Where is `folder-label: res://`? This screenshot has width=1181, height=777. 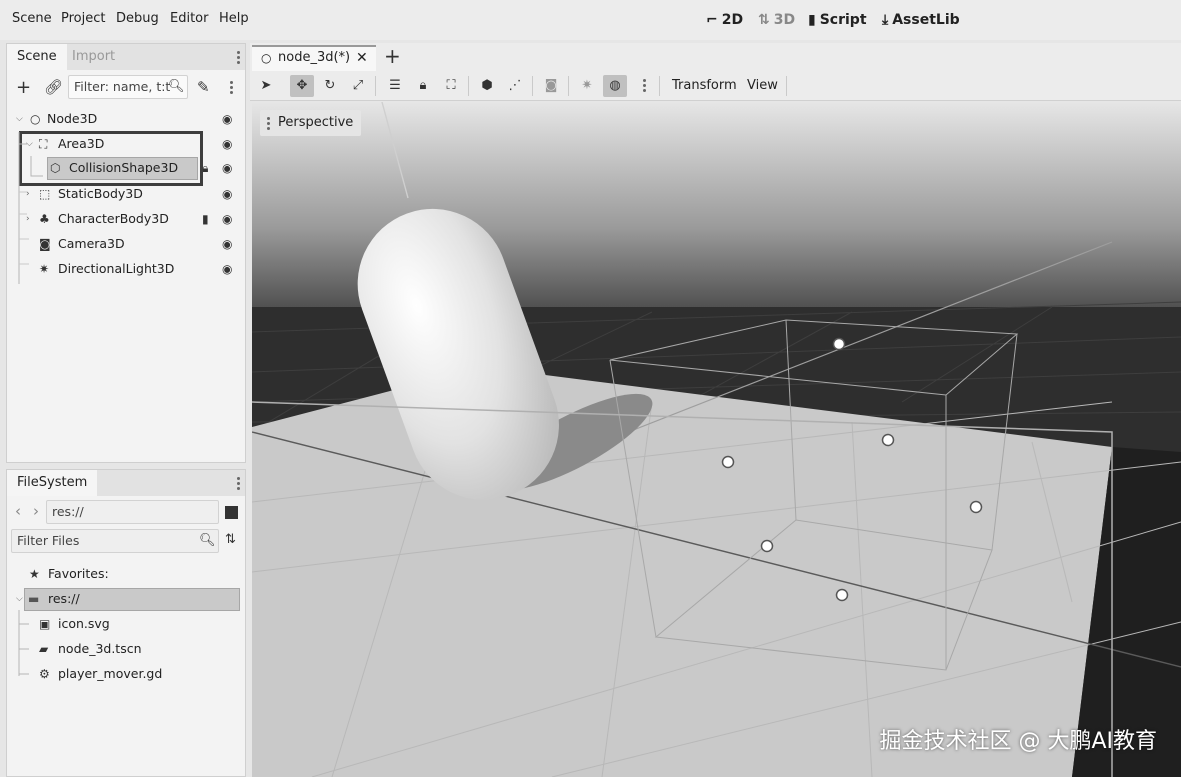
folder-label: res:// is located at coordinates (64, 598).